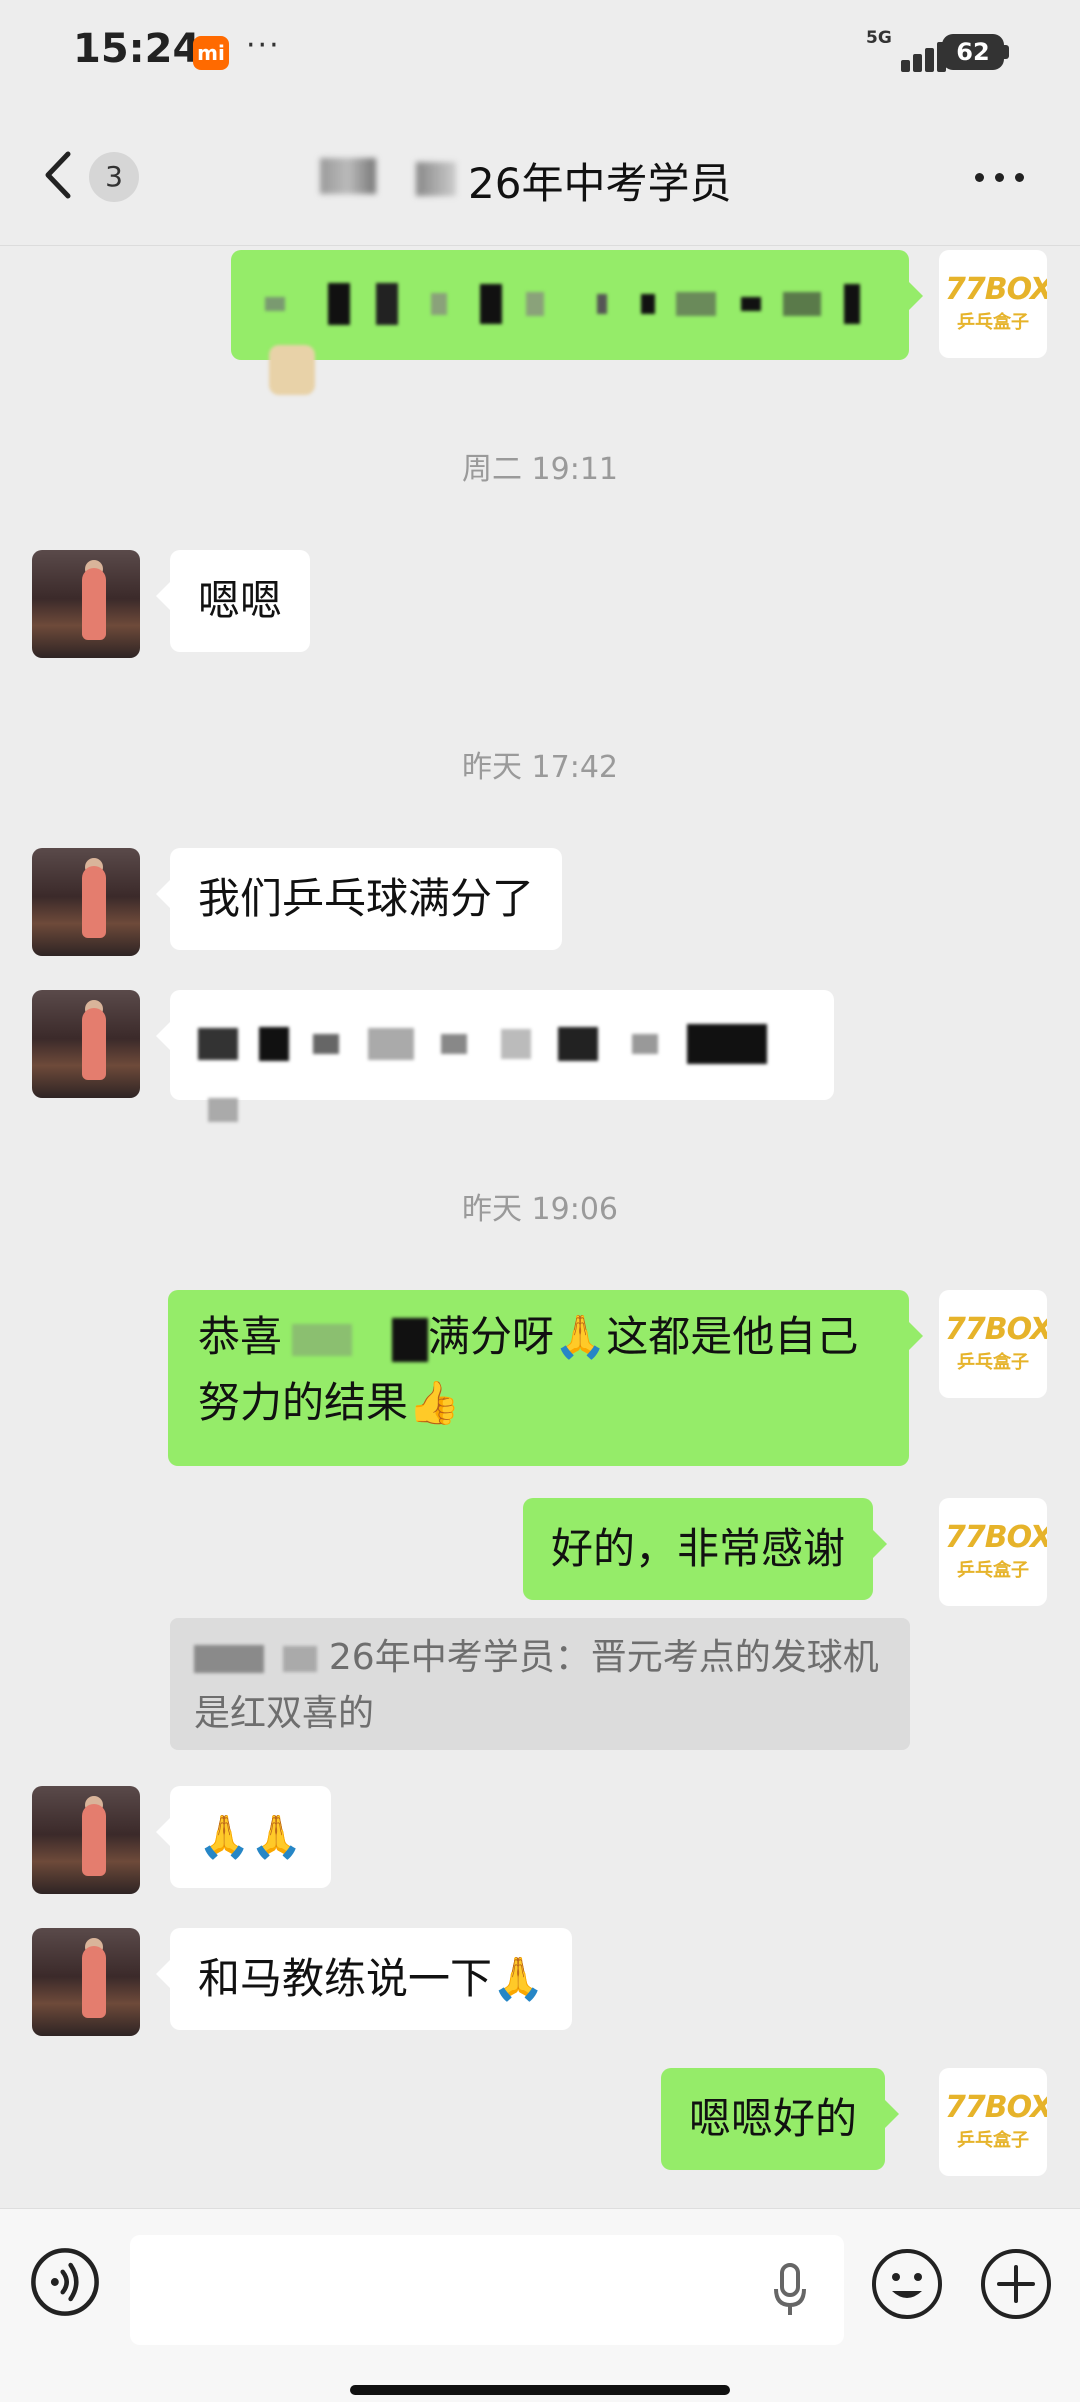  Describe the element at coordinates (292, 369) in the screenshot. I see `redacted-emoji` at that location.